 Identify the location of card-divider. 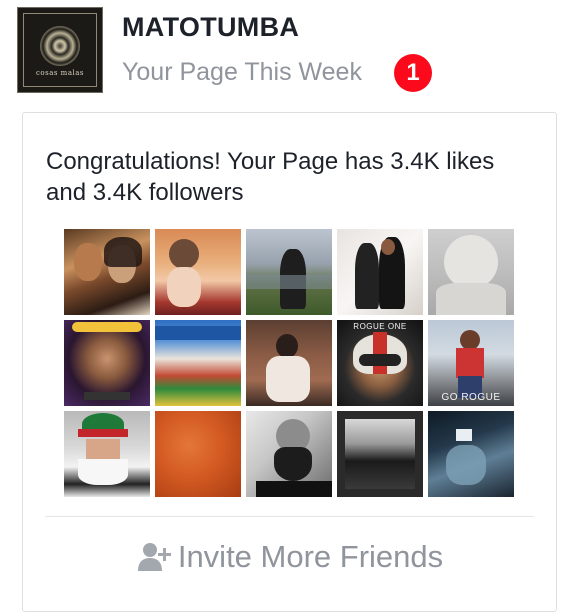
(289, 516).